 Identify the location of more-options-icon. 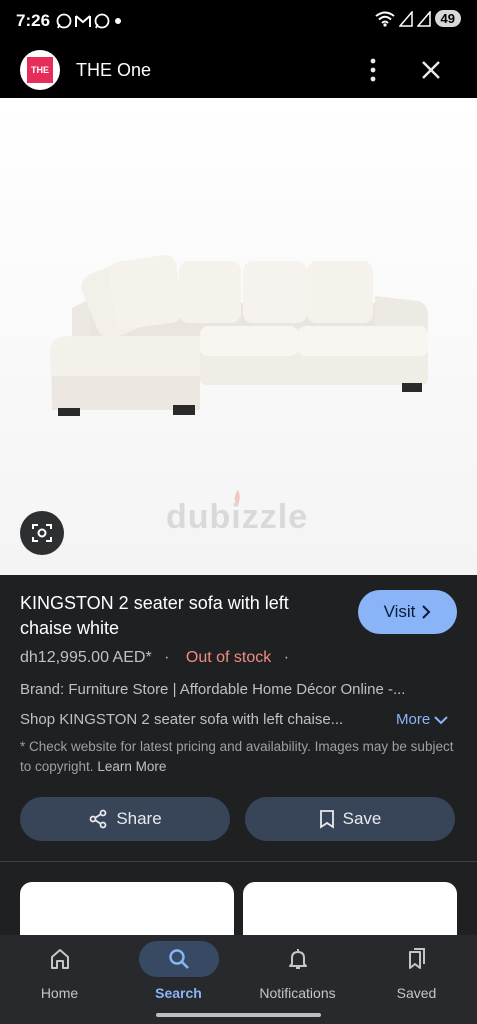
(373, 70).